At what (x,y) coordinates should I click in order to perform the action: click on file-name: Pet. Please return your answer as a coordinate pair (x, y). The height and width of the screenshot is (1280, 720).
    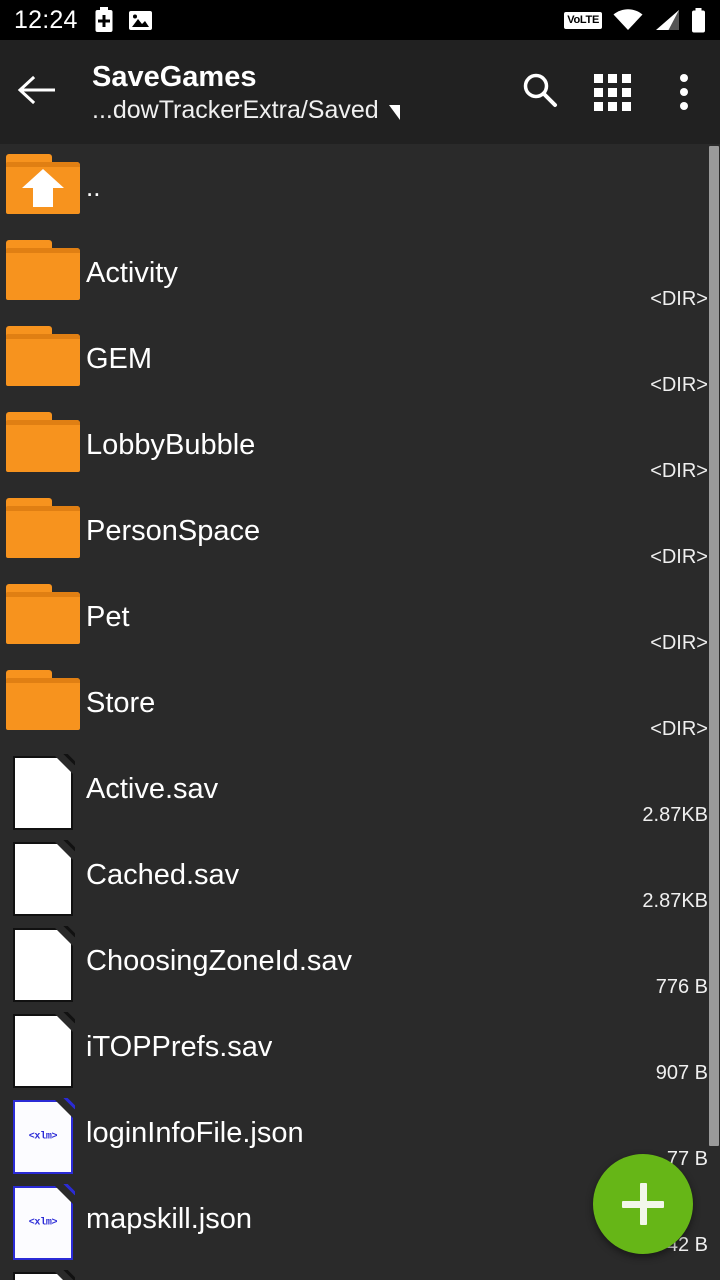
    Looking at the image, I should click on (108, 616).